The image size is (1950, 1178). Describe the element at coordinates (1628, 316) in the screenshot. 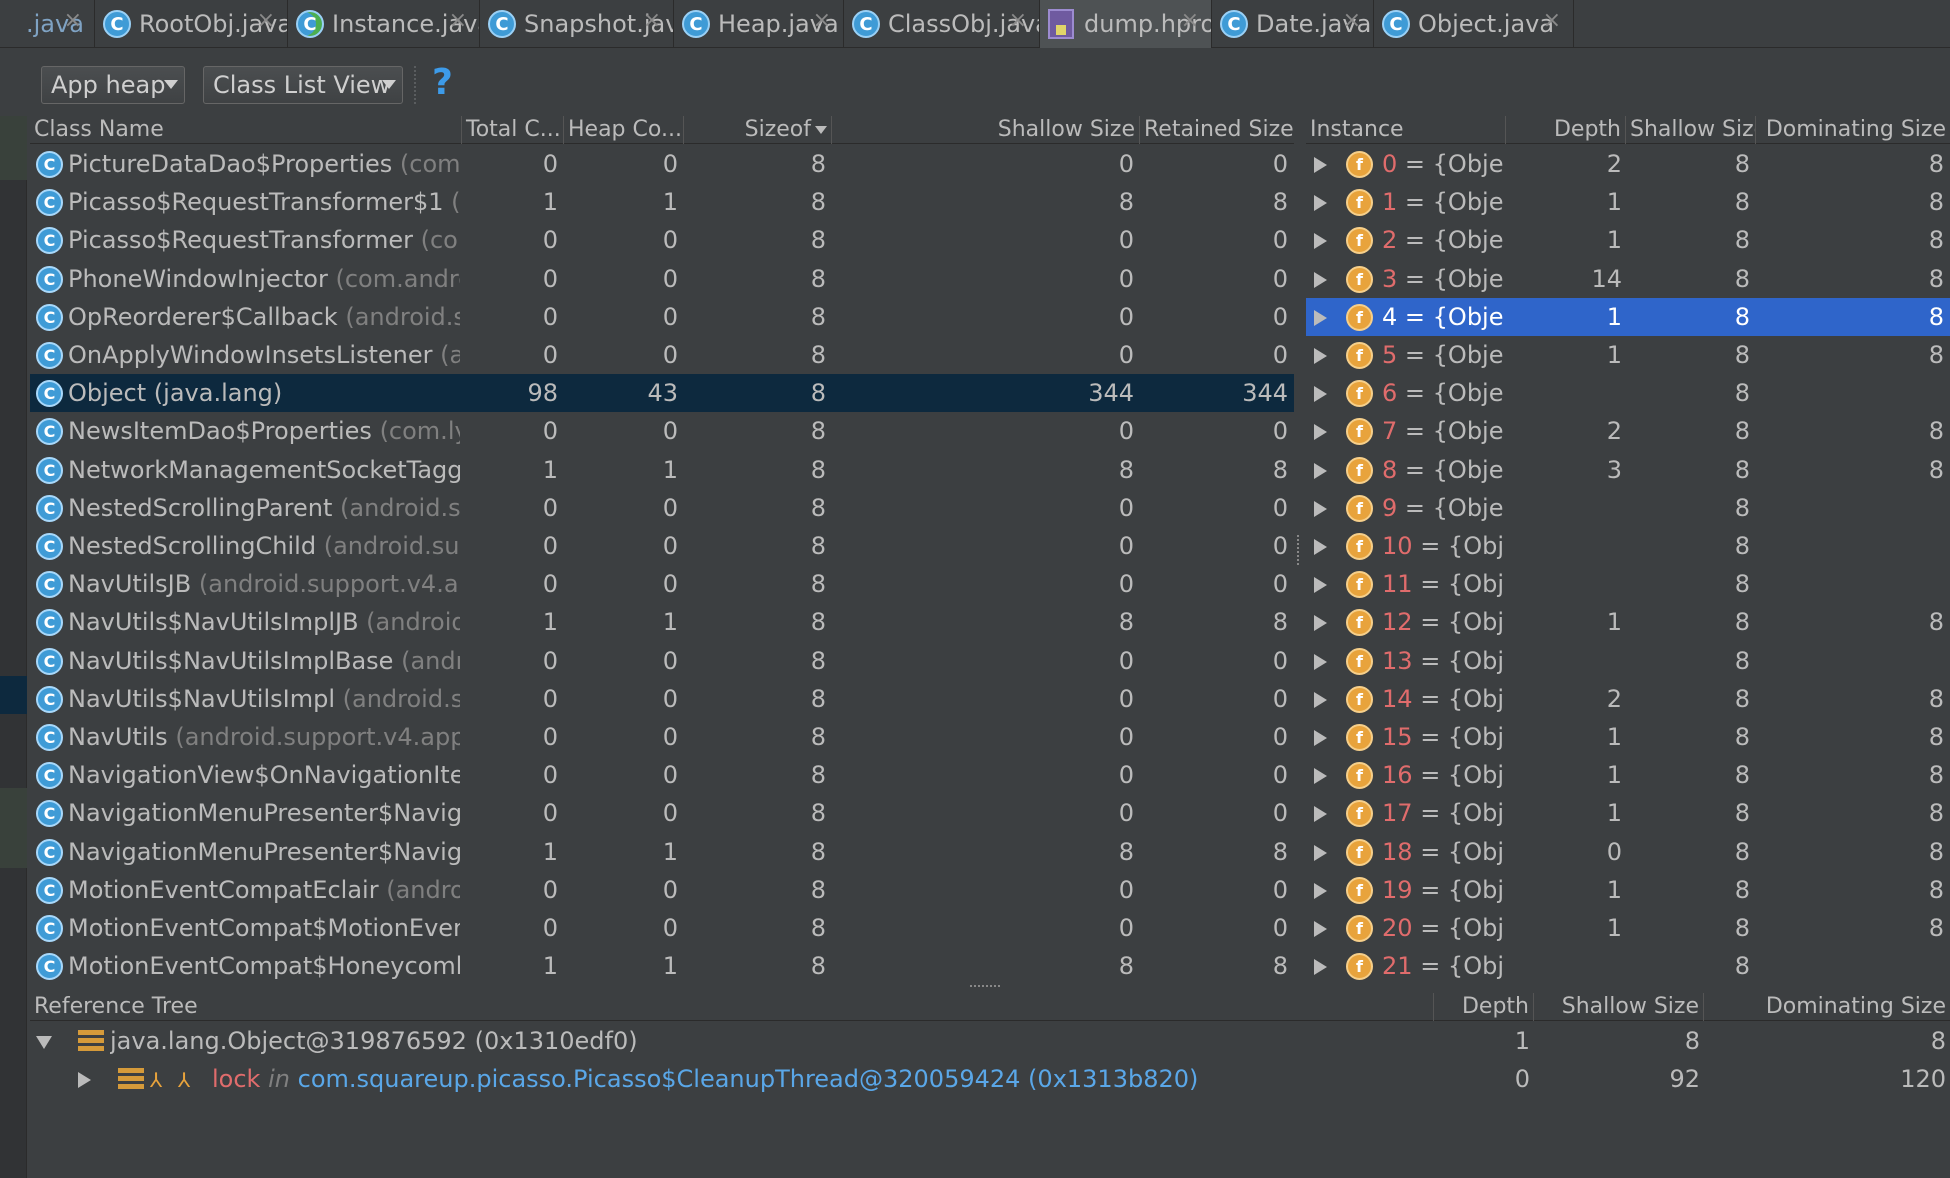

I see `instance-row: f4 = {Obje 1 8 8` at that location.